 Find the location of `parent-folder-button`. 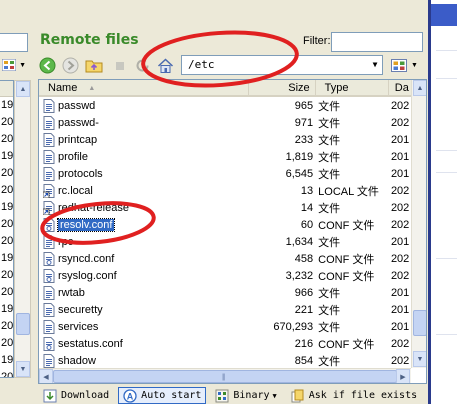

parent-folder-button is located at coordinates (93, 65).